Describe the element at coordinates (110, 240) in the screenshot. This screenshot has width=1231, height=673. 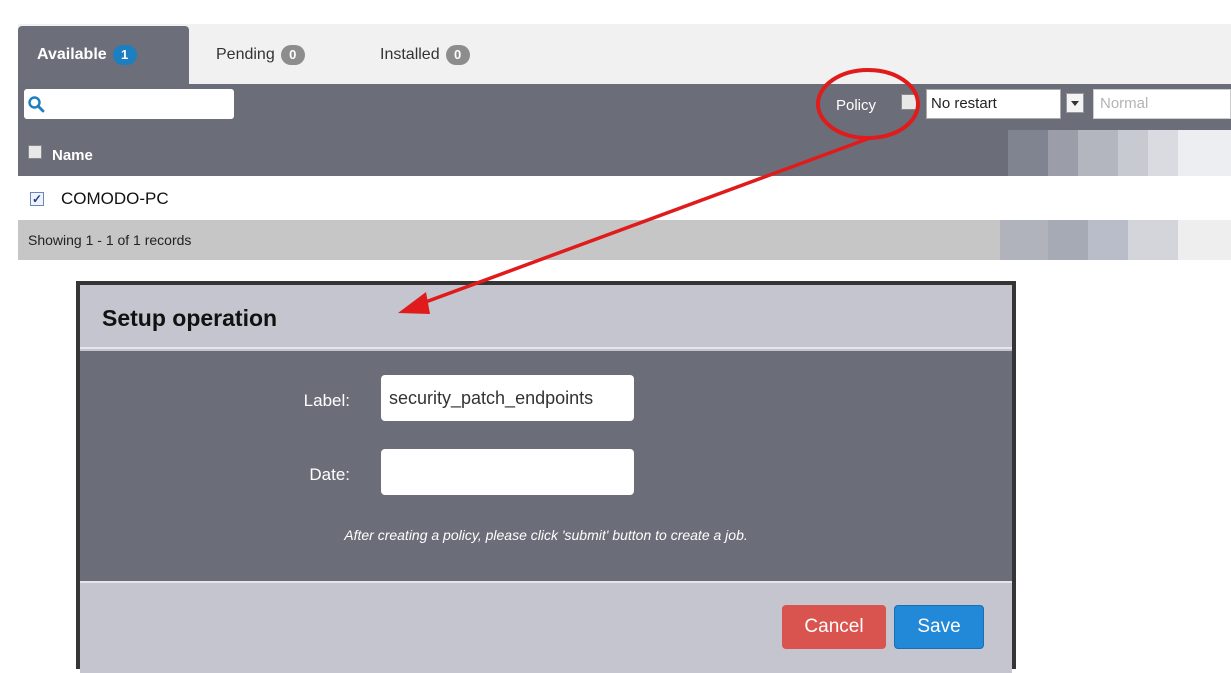
I see `records-count: Showing 1 - 1 of 1 records` at that location.